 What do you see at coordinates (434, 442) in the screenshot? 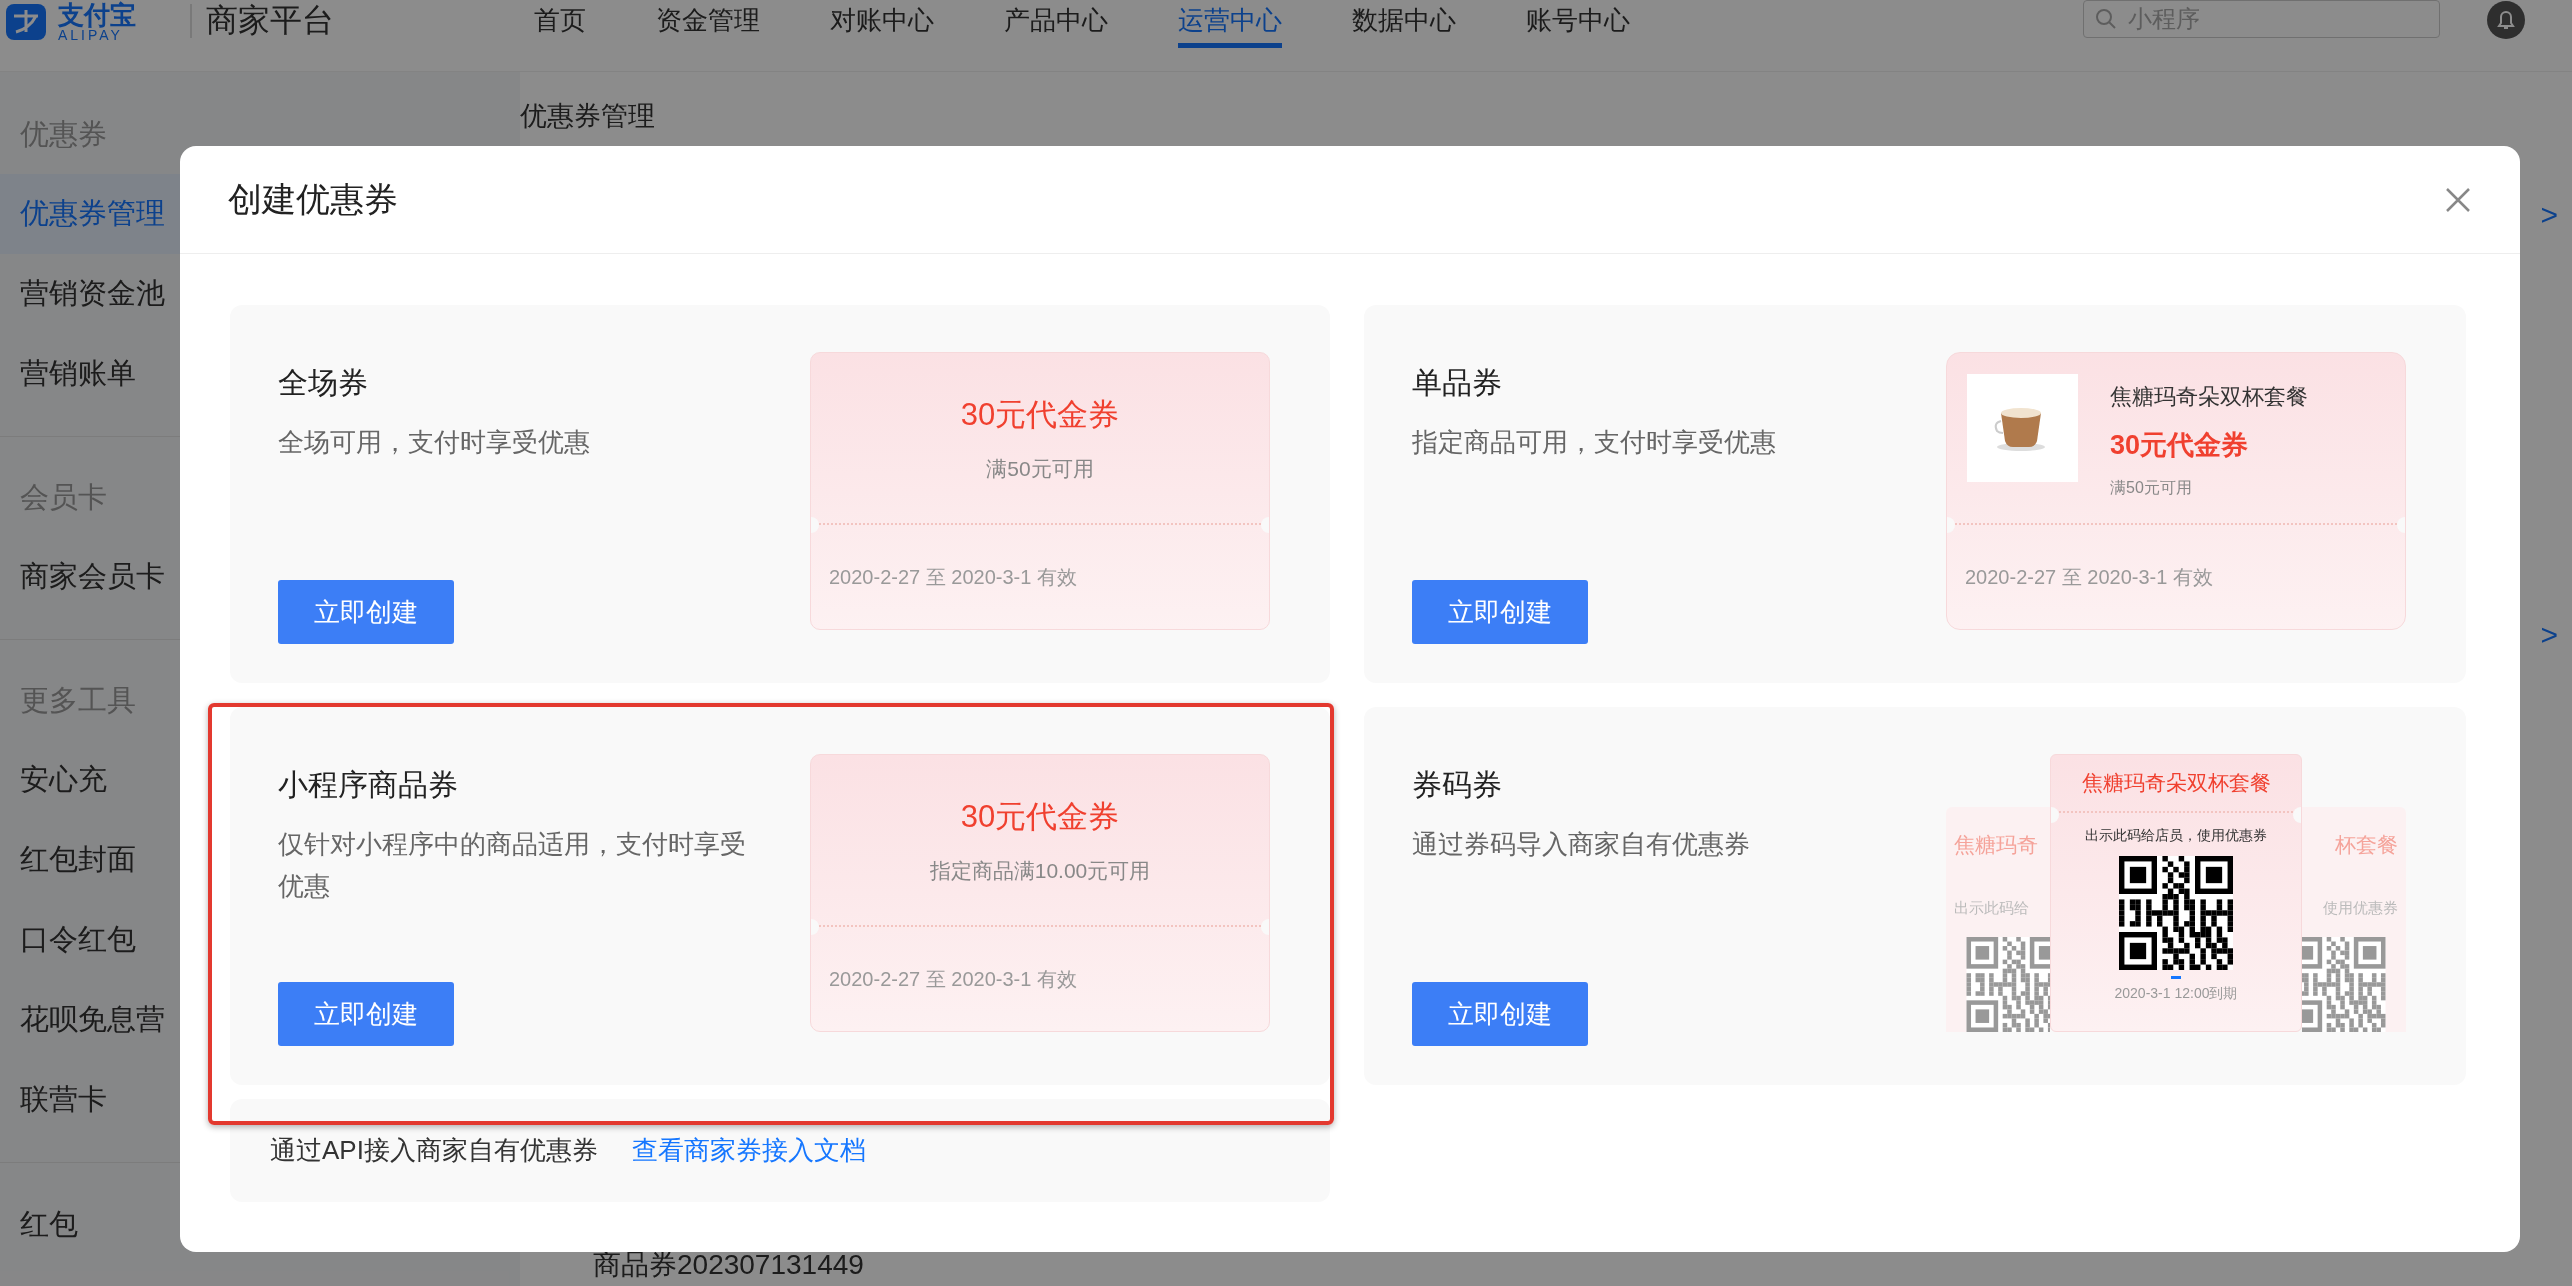
I see `card-description: 全场可用，支付时享受优惠` at bounding box center [434, 442].